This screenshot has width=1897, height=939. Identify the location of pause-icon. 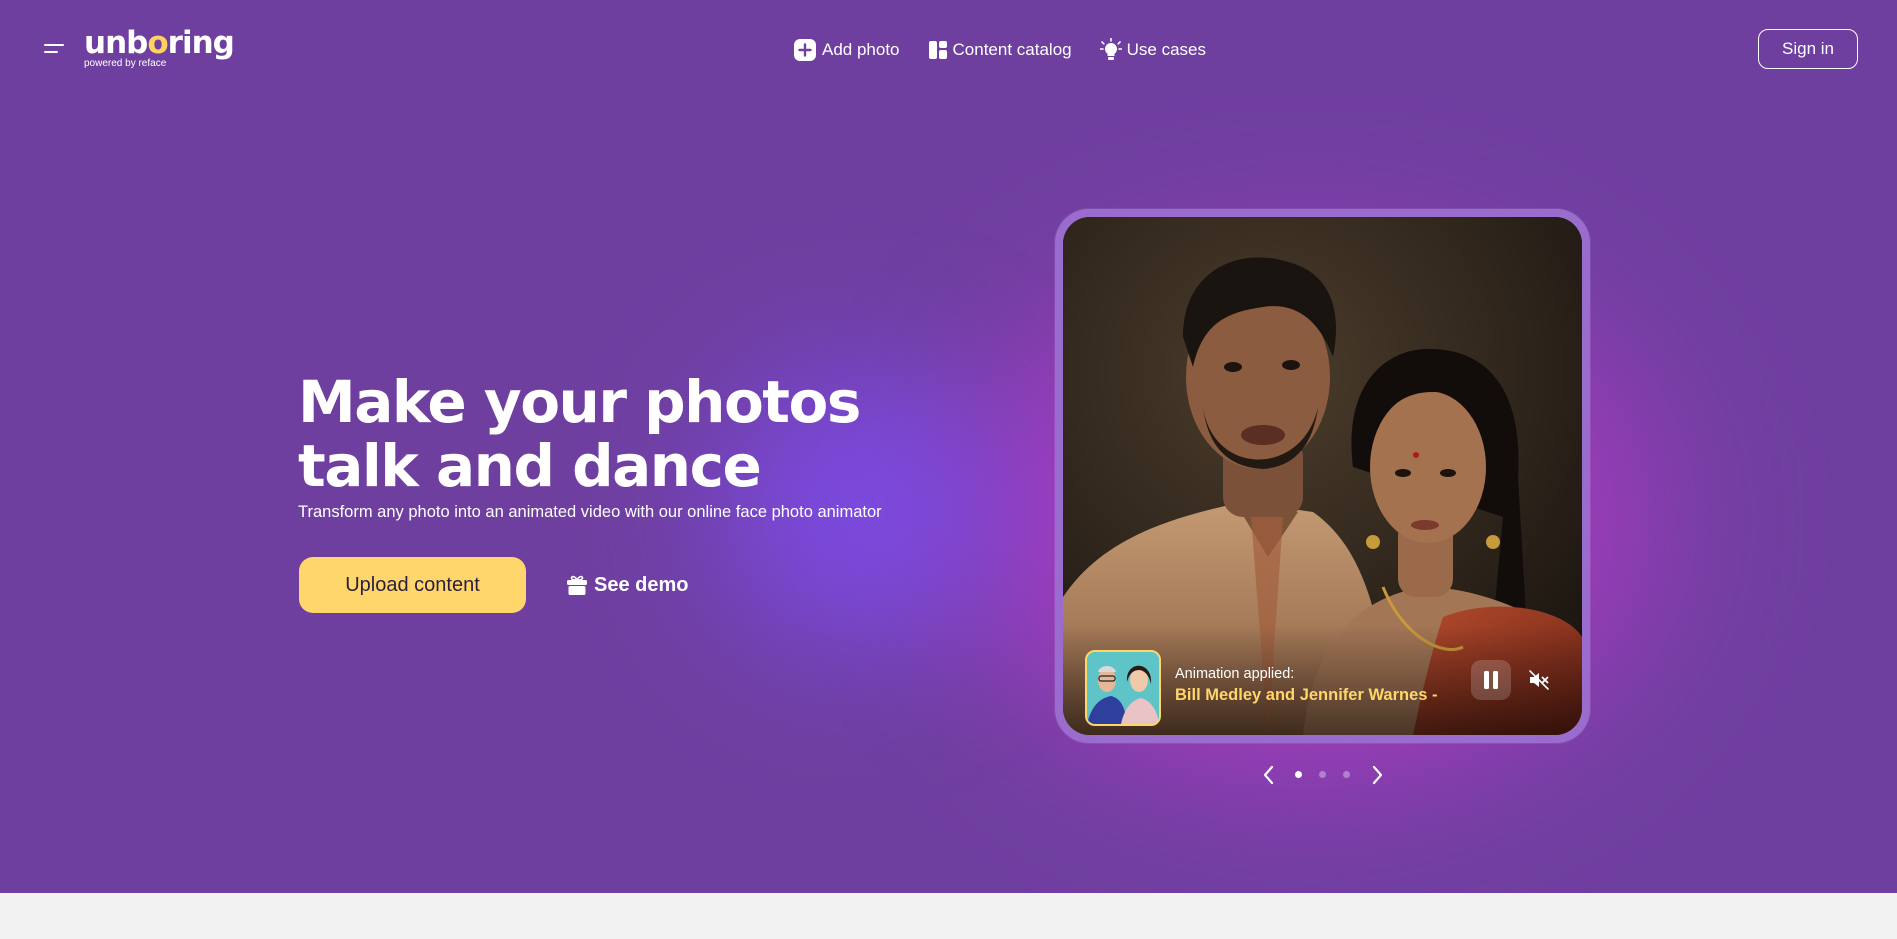
(1491, 680).